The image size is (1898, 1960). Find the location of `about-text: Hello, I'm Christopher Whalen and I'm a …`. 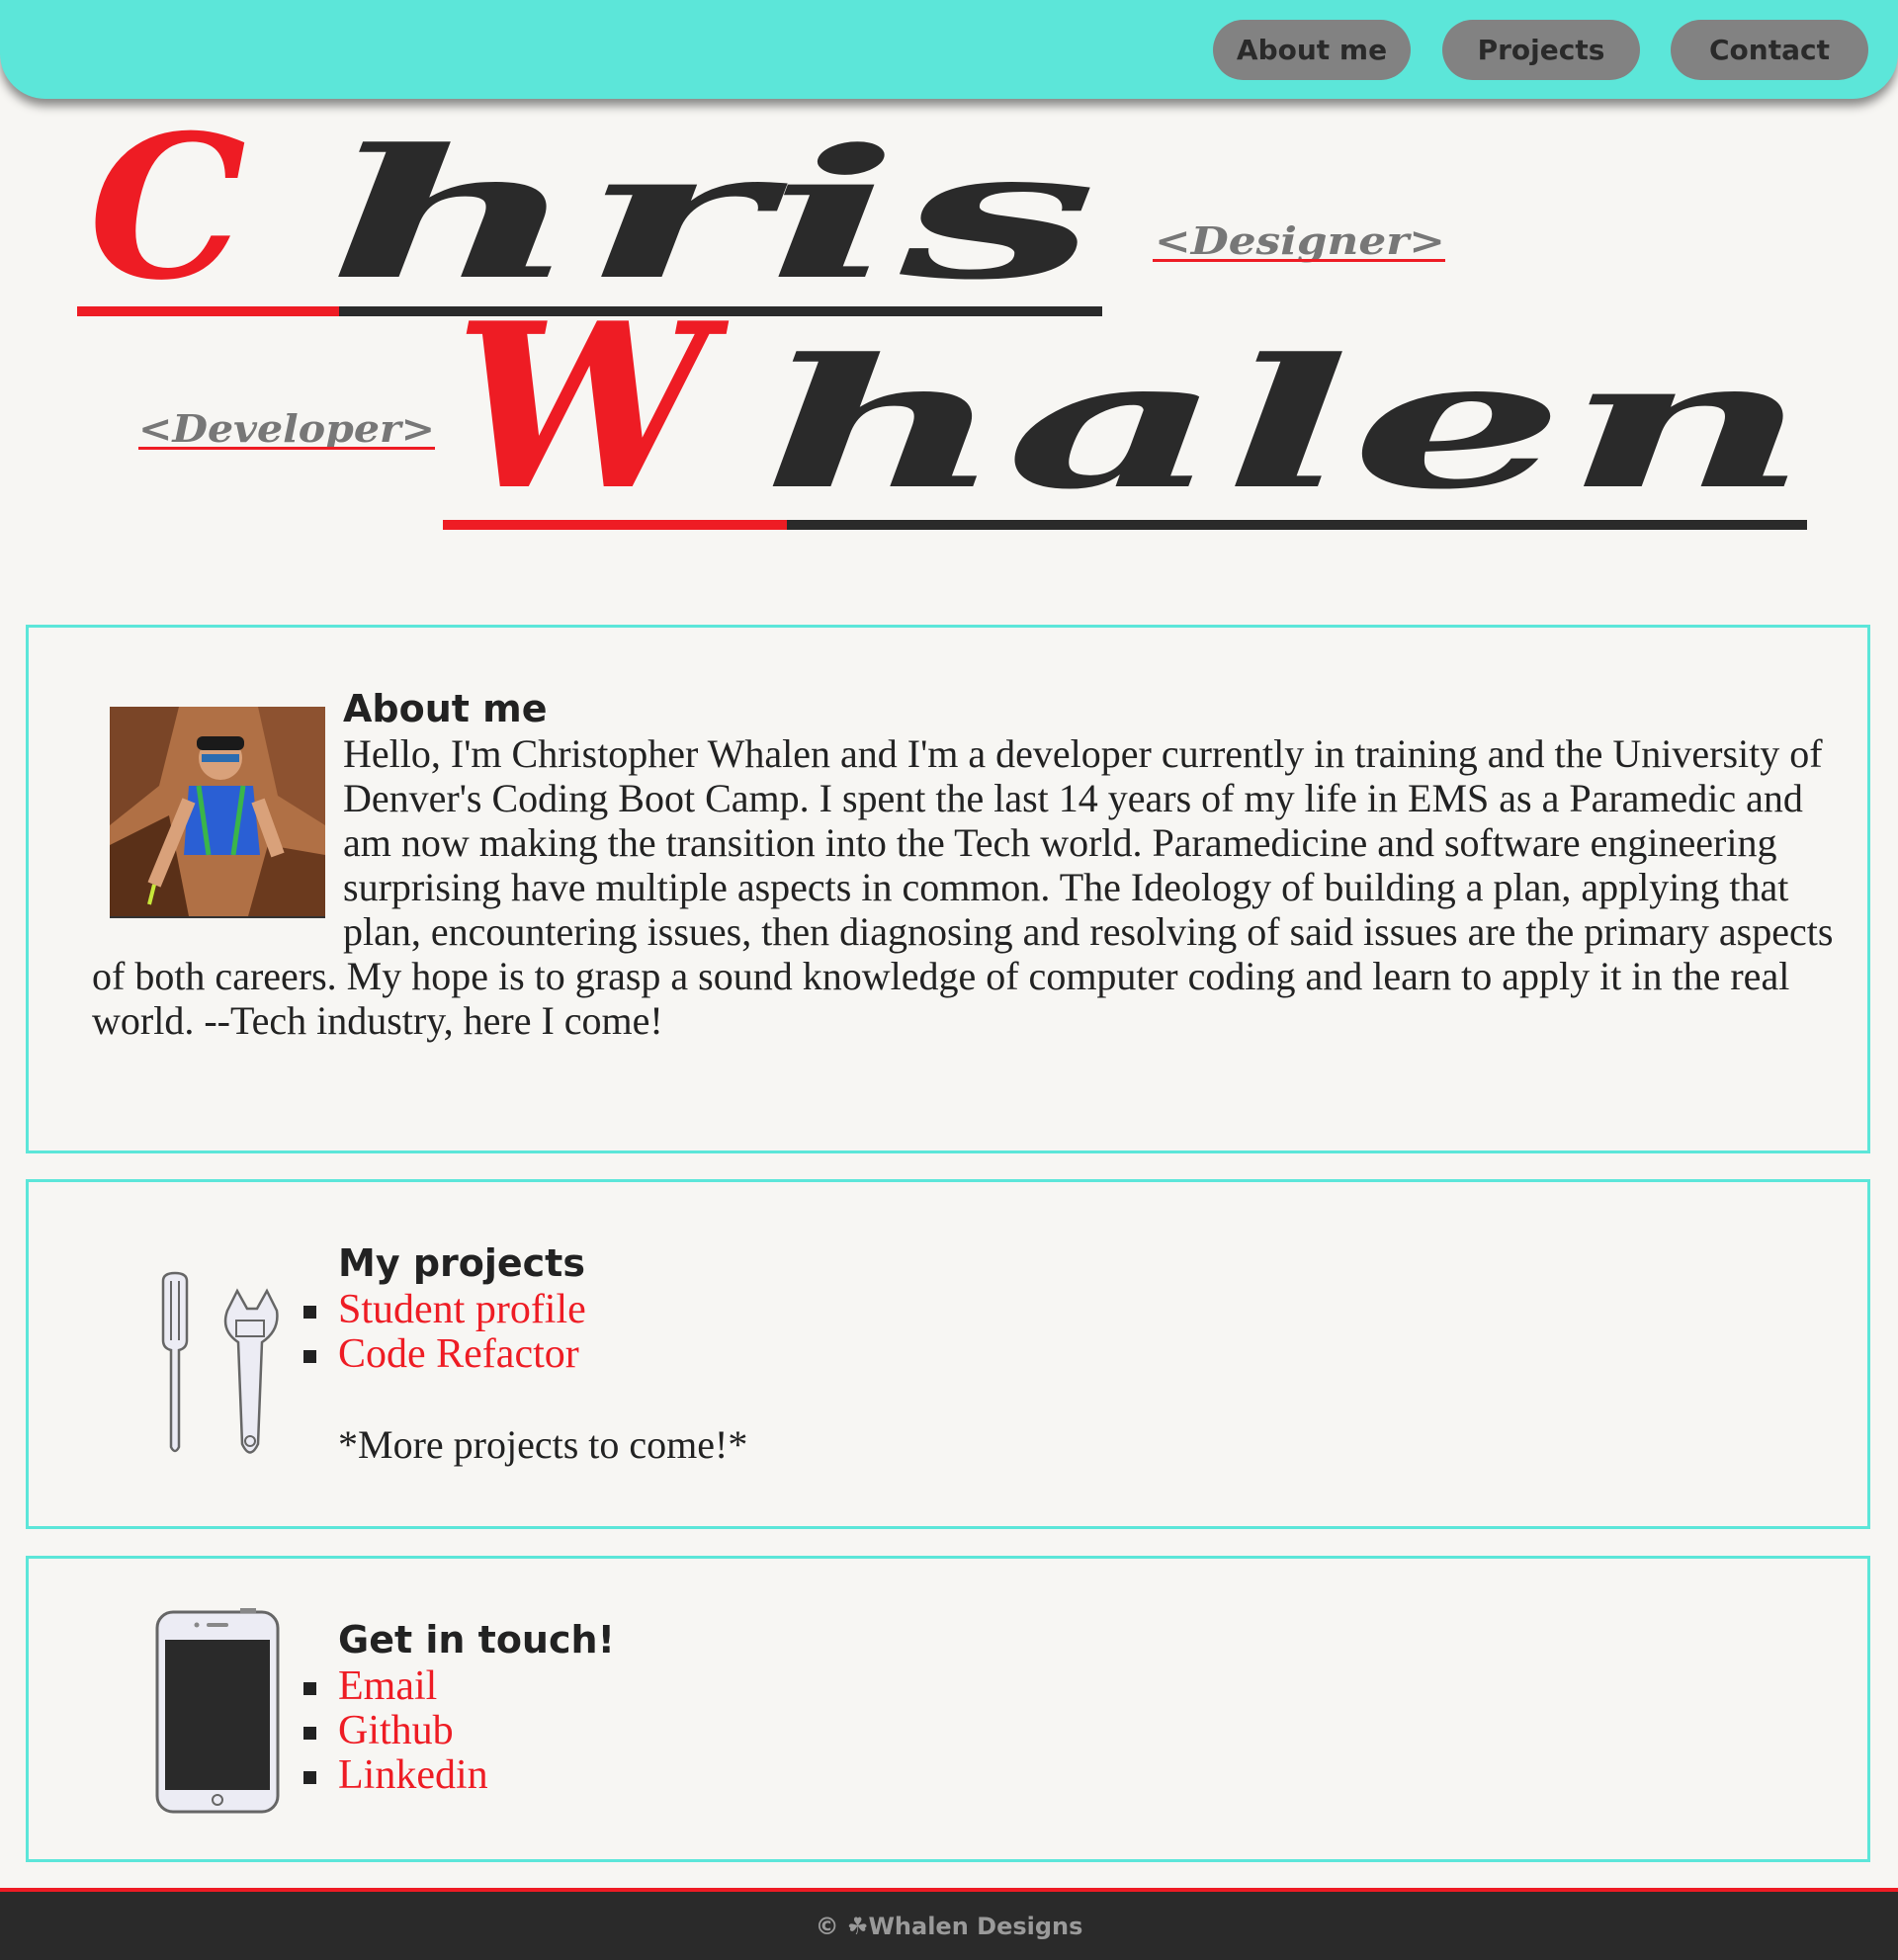

about-text: Hello, I'm Christopher Whalen and I'm a … is located at coordinates (963, 887).